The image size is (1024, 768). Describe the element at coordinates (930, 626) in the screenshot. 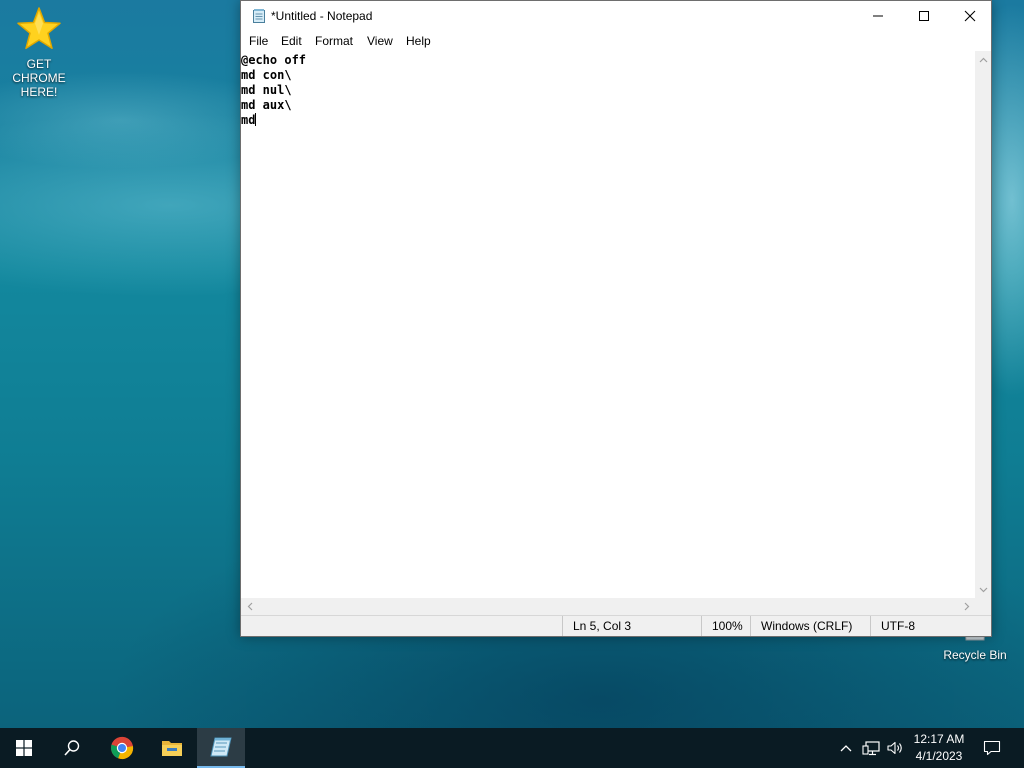

I see `status-encoding: UTF-8` at that location.